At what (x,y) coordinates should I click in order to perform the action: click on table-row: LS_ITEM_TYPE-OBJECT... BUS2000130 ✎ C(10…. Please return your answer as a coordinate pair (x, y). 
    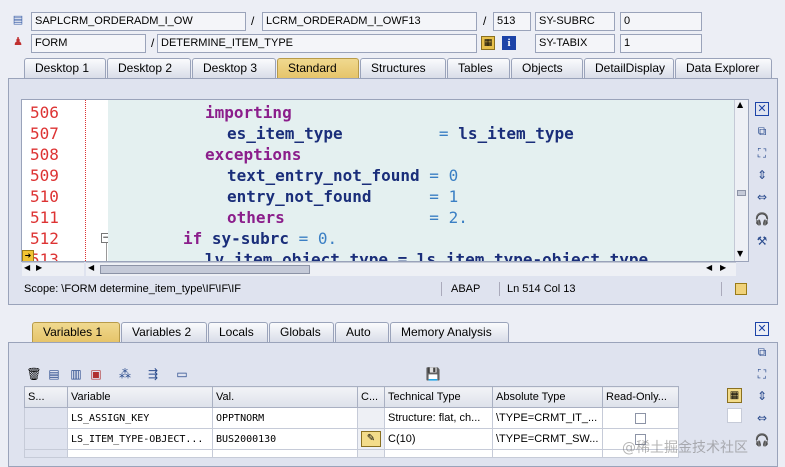
    Looking at the image, I should click on (351, 439).